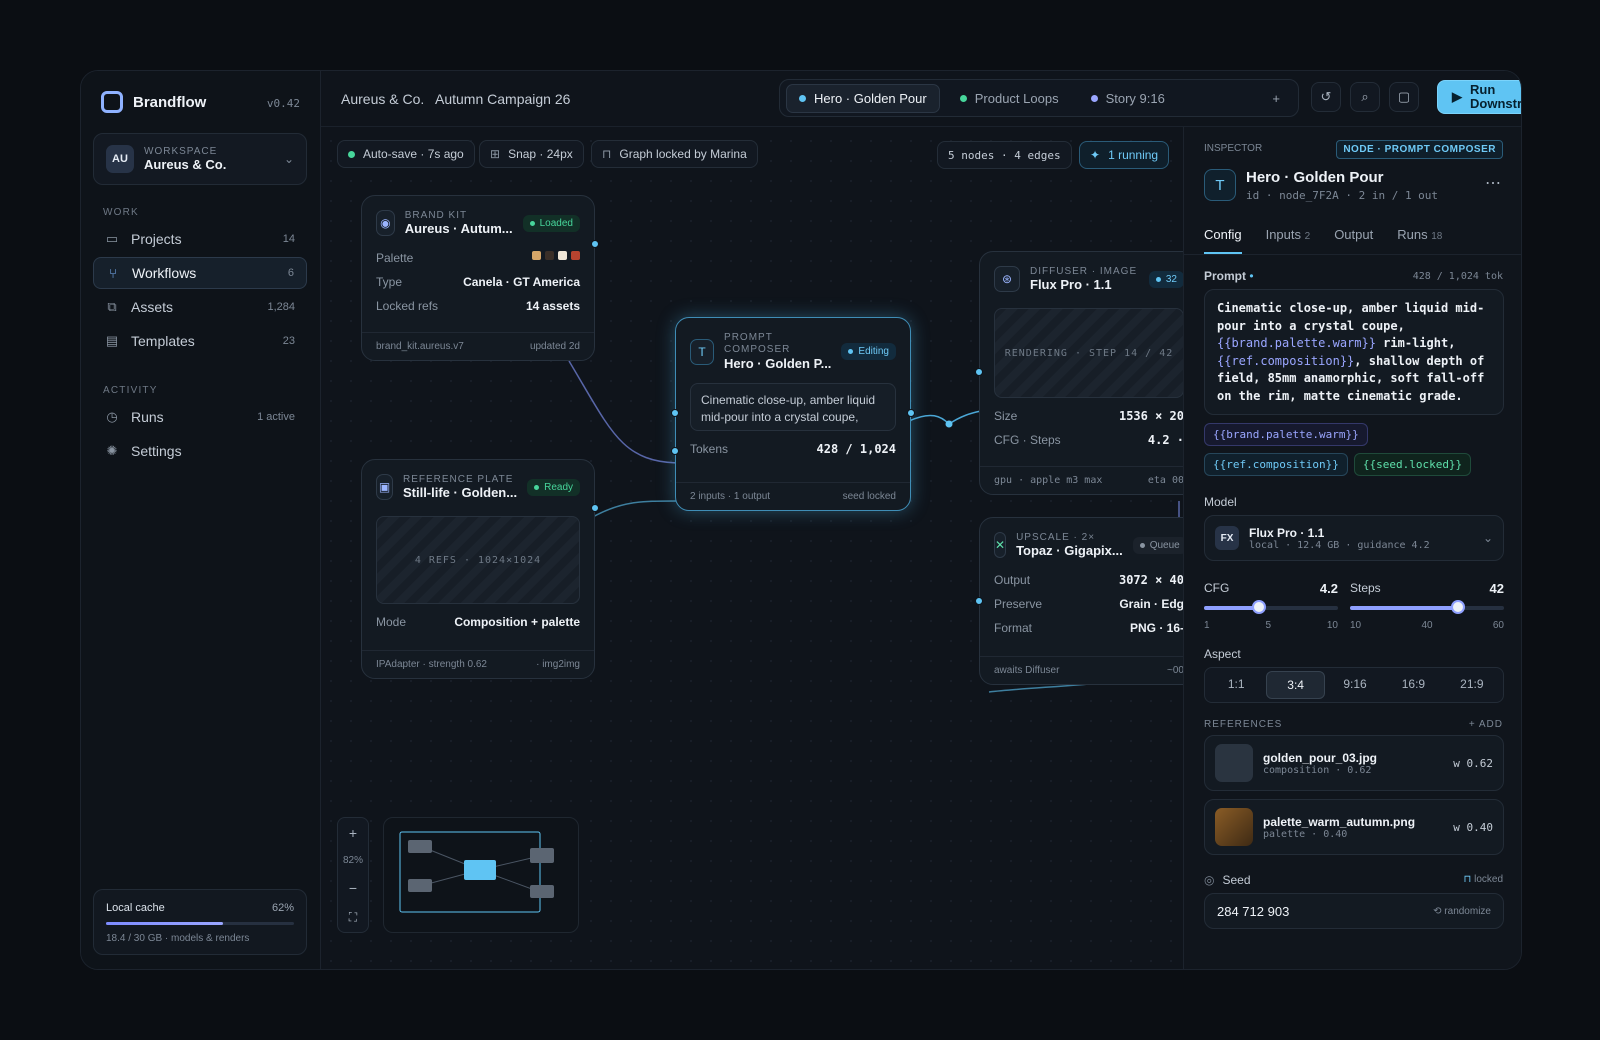 The height and width of the screenshot is (1040, 1600). What do you see at coordinates (856, 449) in the screenshot?
I see `tokens-value: 428 / 1,024` at bounding box center [856, 449].